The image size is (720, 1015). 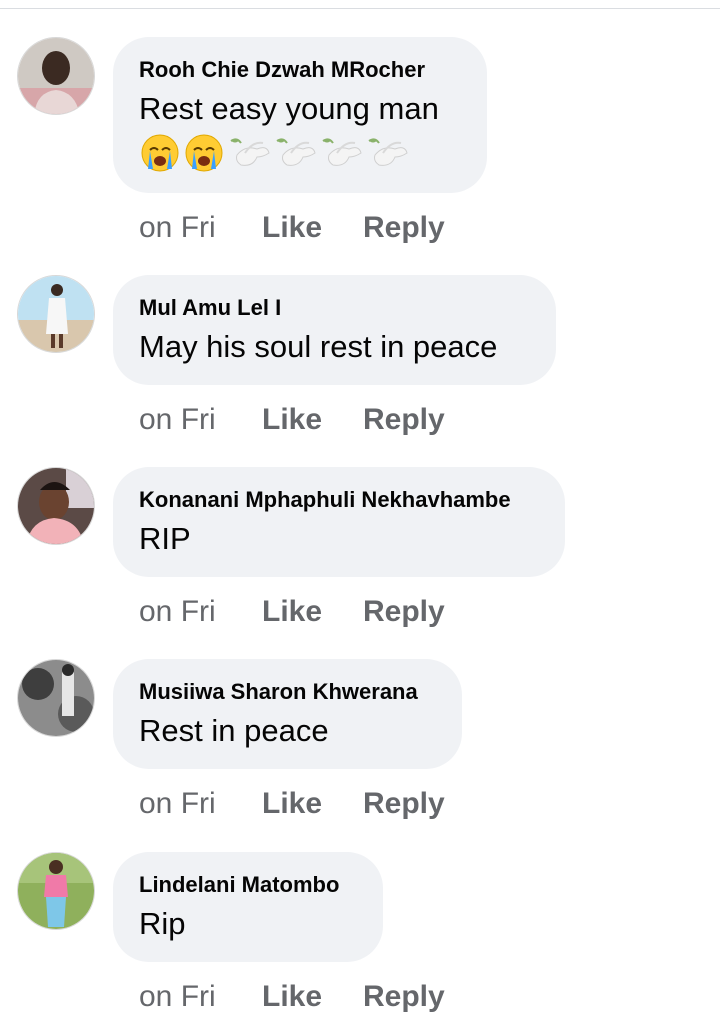 I want to click on comment-author: Konanani Mphaphuli Nekhavhambe, so click(x=339, y=500).